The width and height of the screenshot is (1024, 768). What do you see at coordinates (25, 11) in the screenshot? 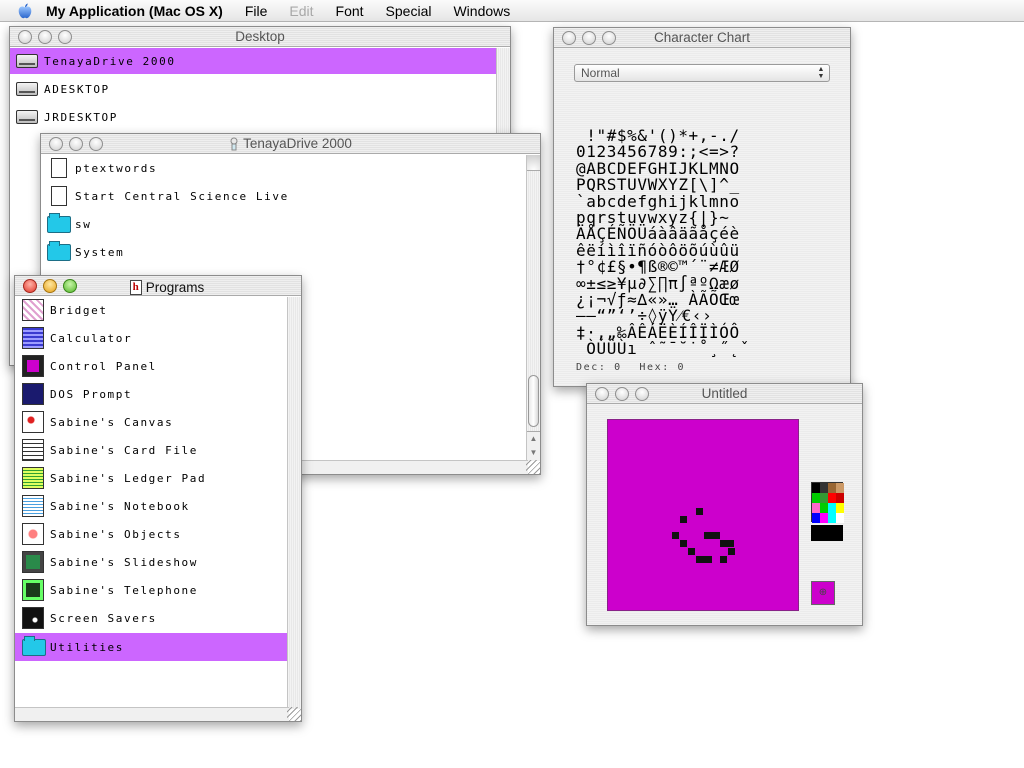
I see `apple-menu-icon` at bounding box center [25, 11].